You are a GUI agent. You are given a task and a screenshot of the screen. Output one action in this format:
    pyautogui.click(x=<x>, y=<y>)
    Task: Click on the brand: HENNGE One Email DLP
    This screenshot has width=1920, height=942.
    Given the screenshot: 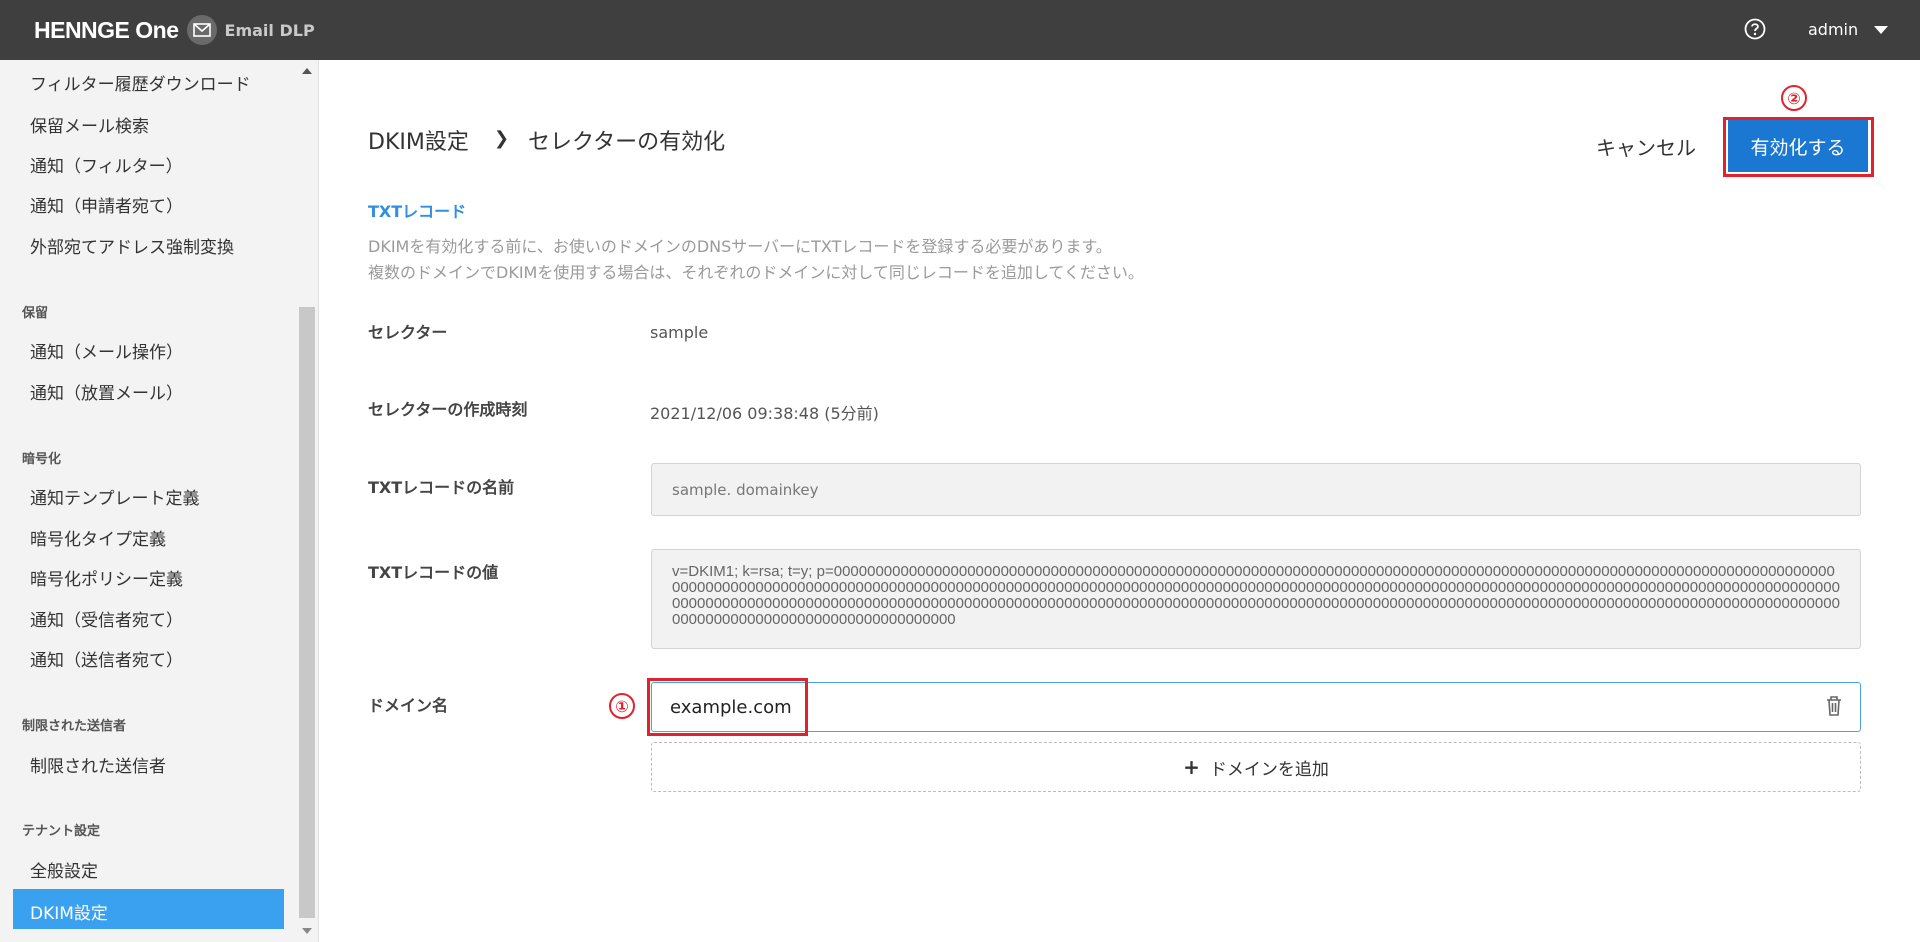 What is the action you would take?
    pyautogui.click(x=174, y=30)
    